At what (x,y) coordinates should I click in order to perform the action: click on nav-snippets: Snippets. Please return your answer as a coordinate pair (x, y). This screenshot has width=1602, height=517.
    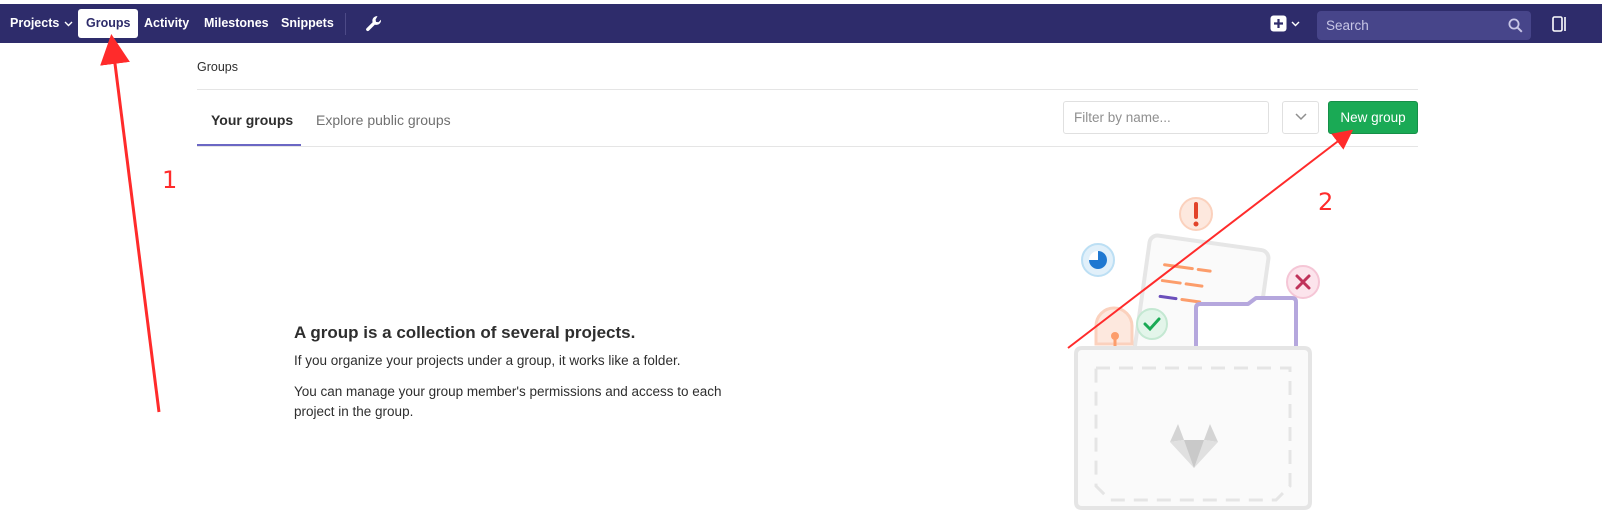
    Looking at the image, I should click on (307, 23).